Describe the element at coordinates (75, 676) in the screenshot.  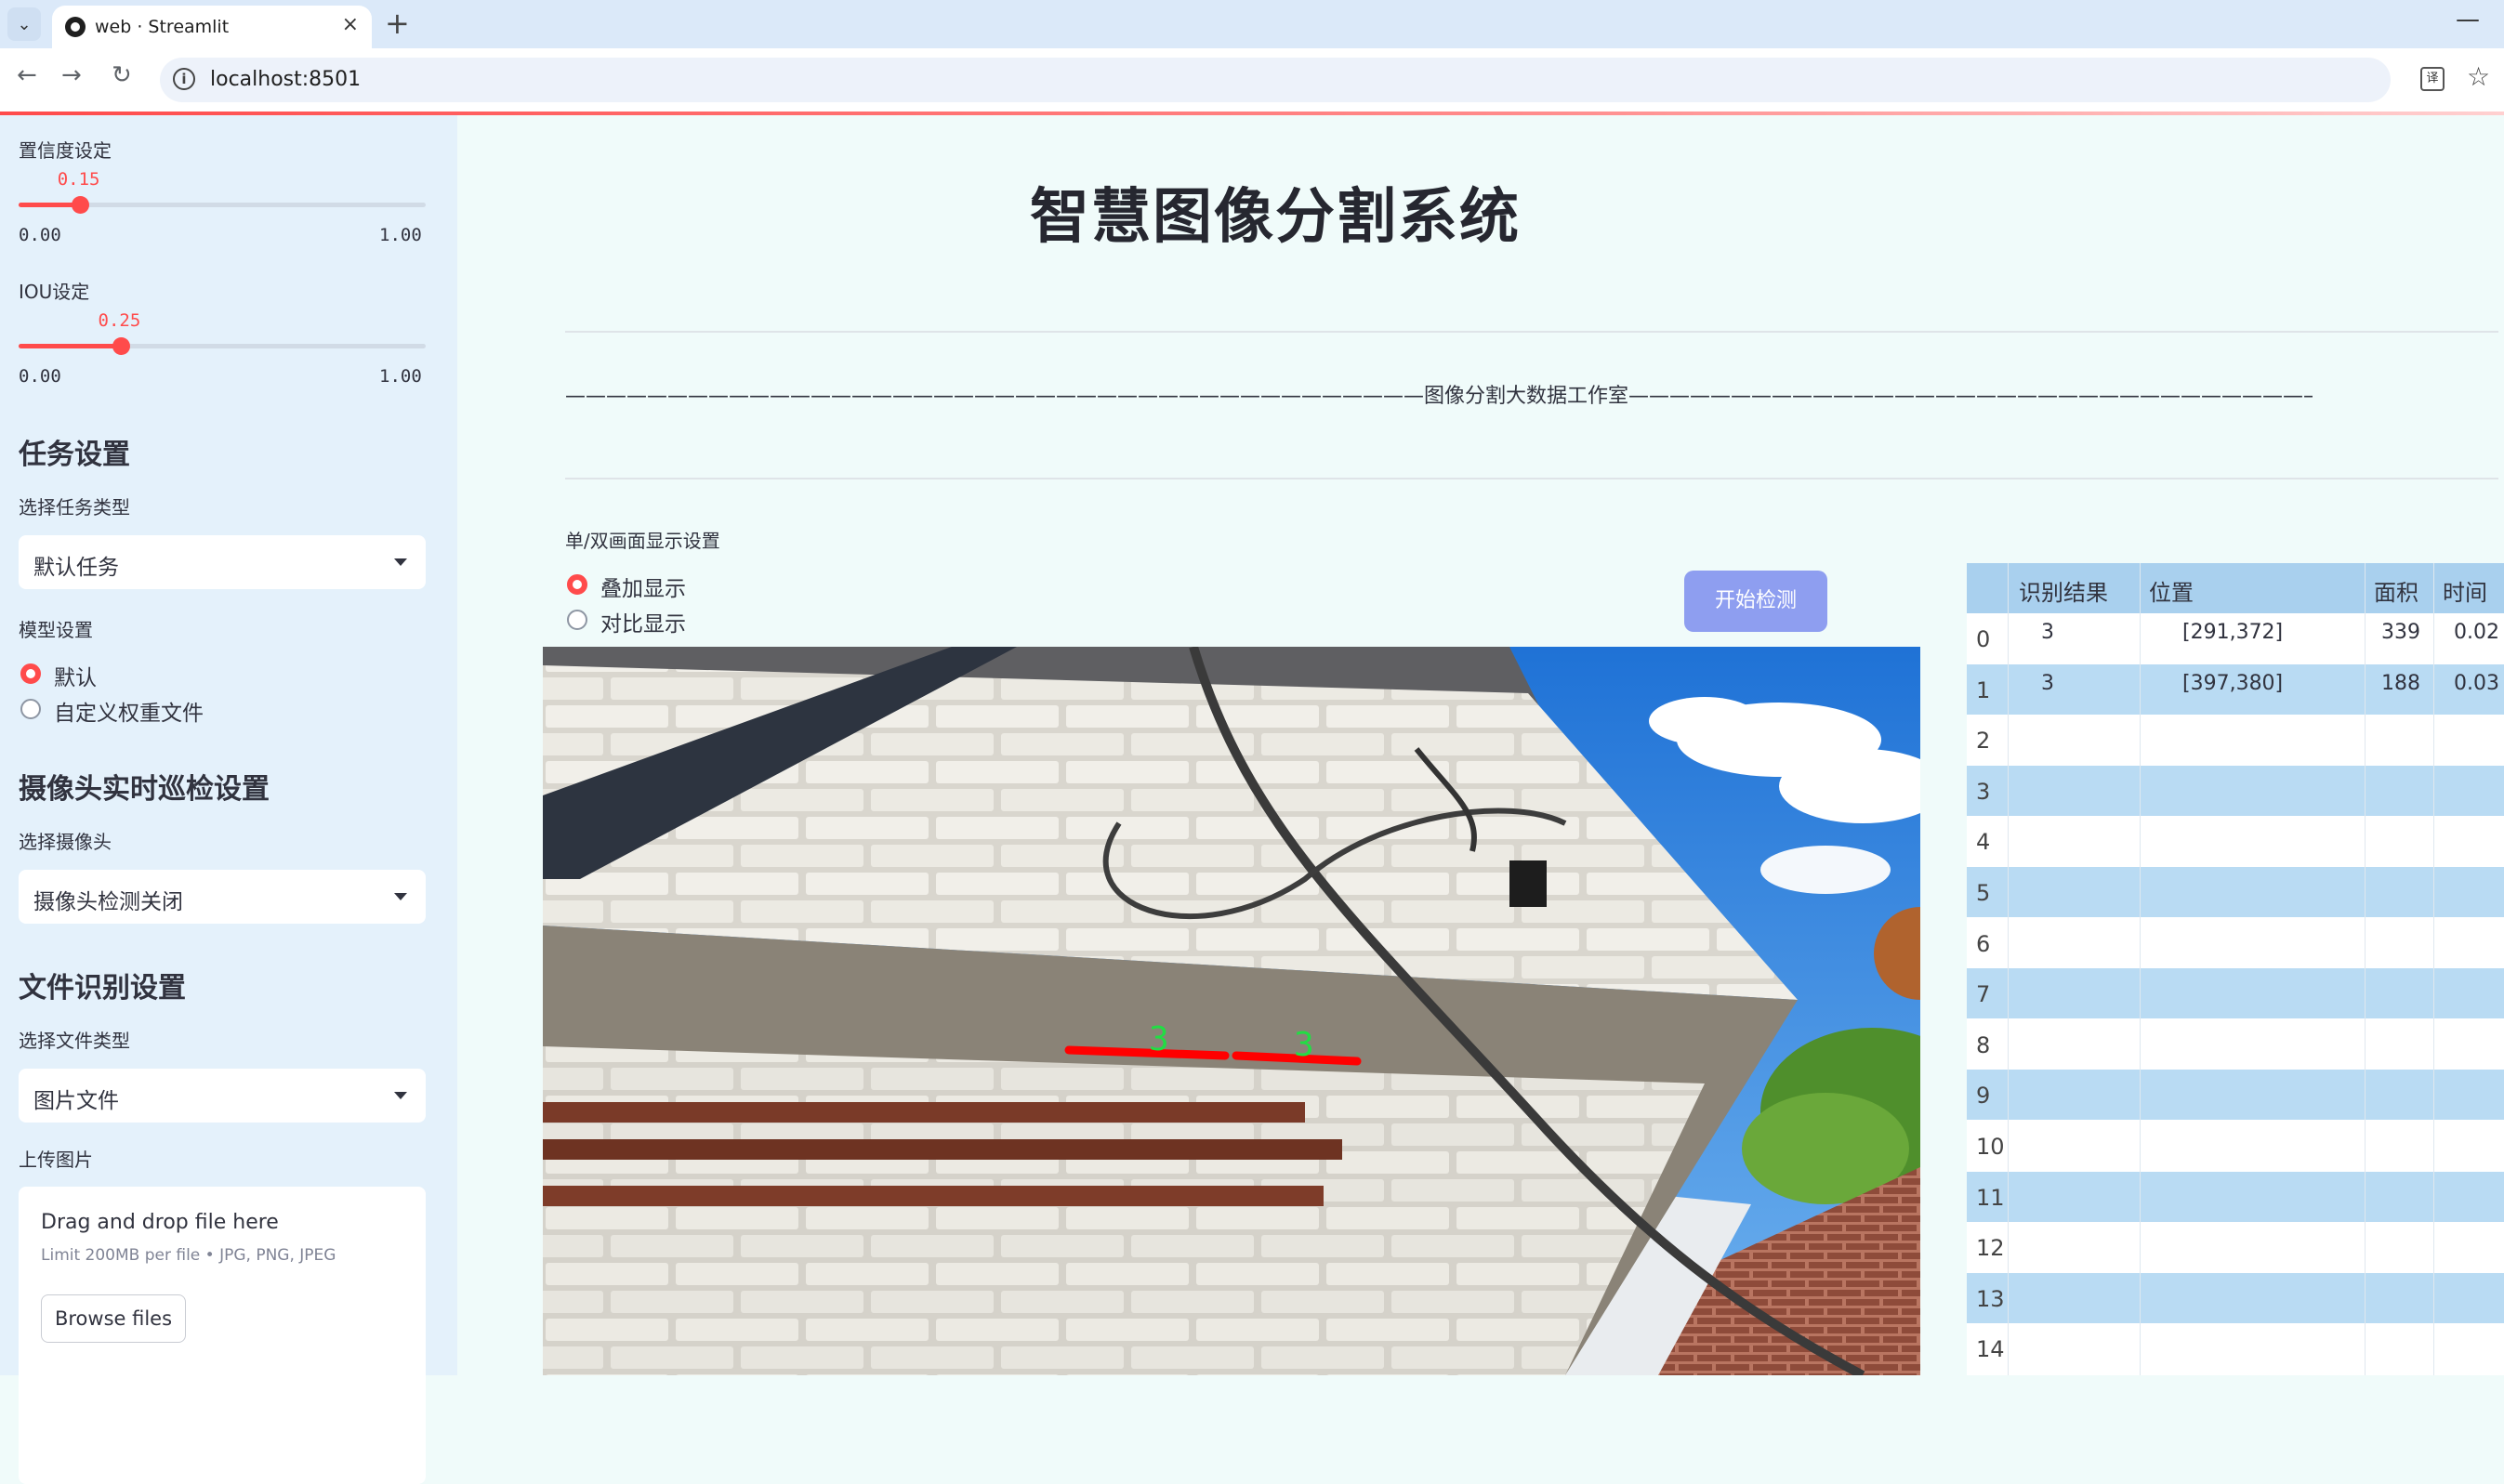
I see `model-default-label: 默认` at that location.